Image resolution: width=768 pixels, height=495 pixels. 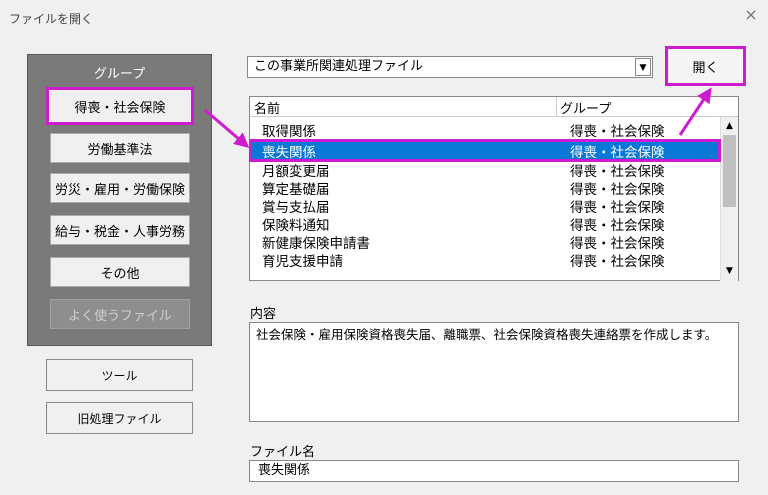 I want to click on arrow-to-open-icon, so click(x=695, y=111).